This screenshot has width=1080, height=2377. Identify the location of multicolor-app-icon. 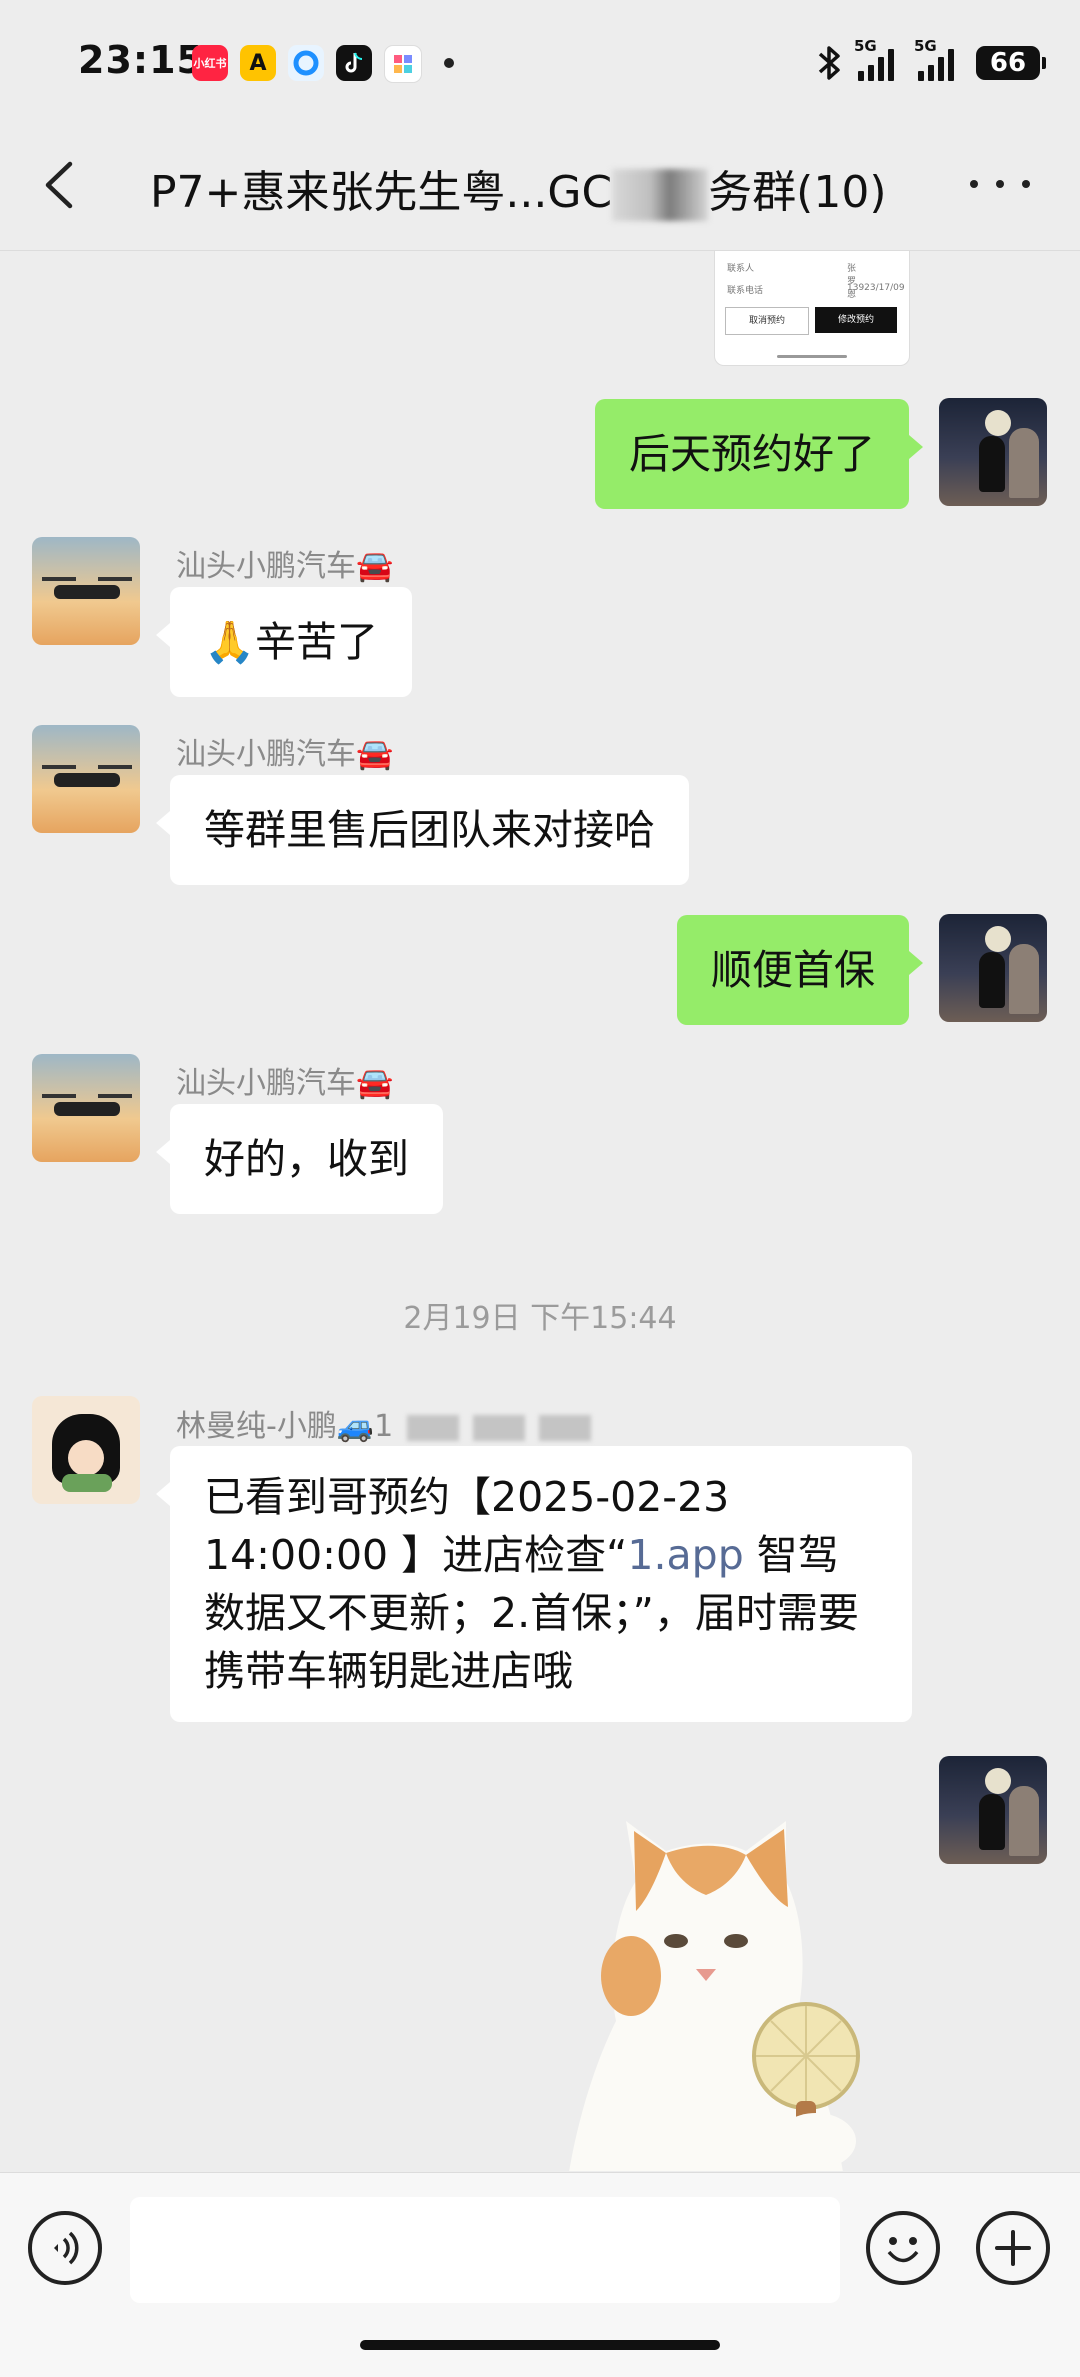
(403, 64).